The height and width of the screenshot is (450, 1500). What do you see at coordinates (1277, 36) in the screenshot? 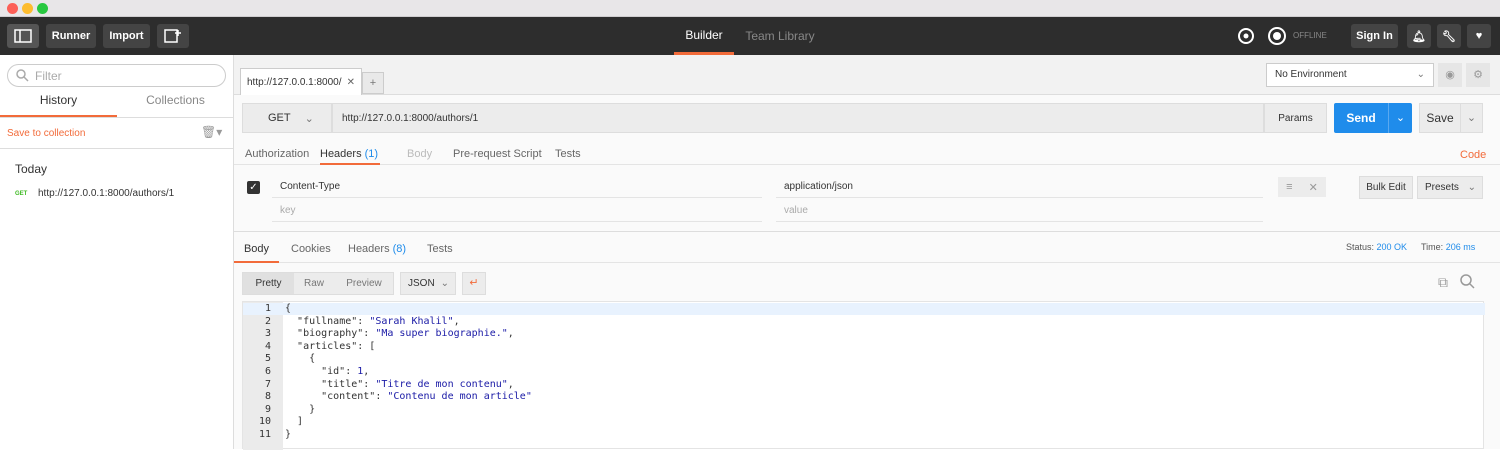
I see `sync-status-icon` at bounding box center [1277, 36].